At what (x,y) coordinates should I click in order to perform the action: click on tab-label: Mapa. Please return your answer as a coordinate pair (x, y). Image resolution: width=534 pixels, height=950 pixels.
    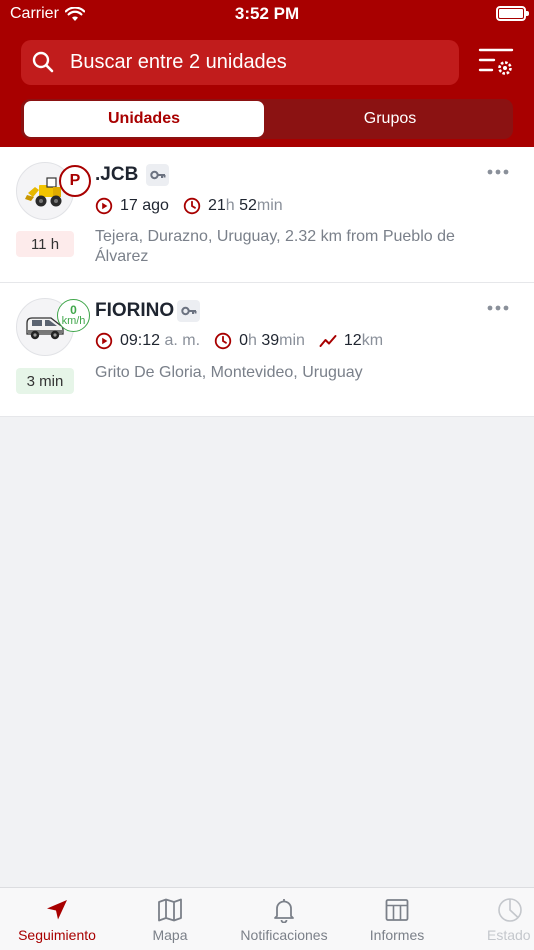
    Looking at the image, I should click on (170, 935).